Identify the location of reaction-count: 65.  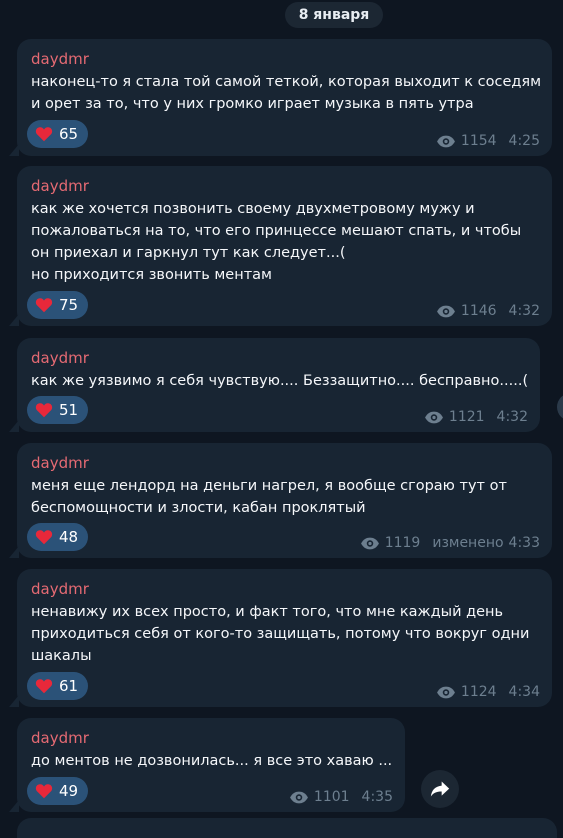
(69, 134).